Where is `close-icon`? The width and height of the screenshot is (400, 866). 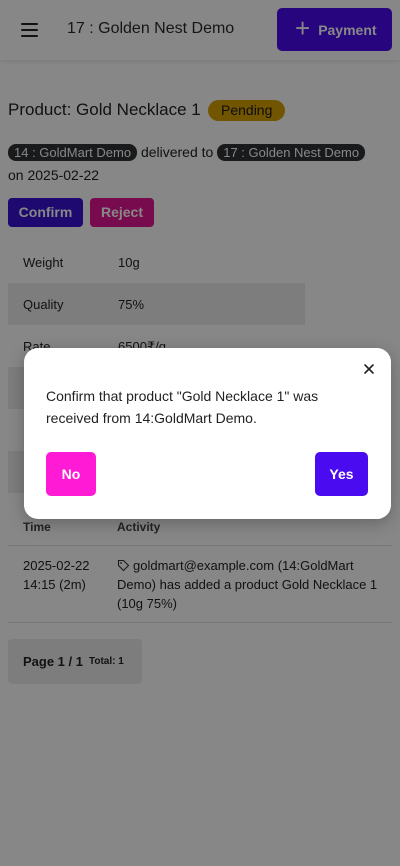 close-icon is located at coordinates (369, 369).